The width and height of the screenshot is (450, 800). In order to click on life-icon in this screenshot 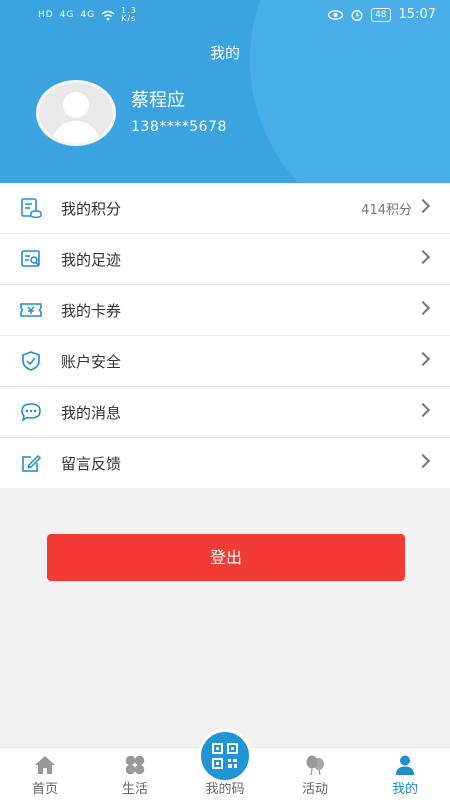, I will do `click(135, 765)`.